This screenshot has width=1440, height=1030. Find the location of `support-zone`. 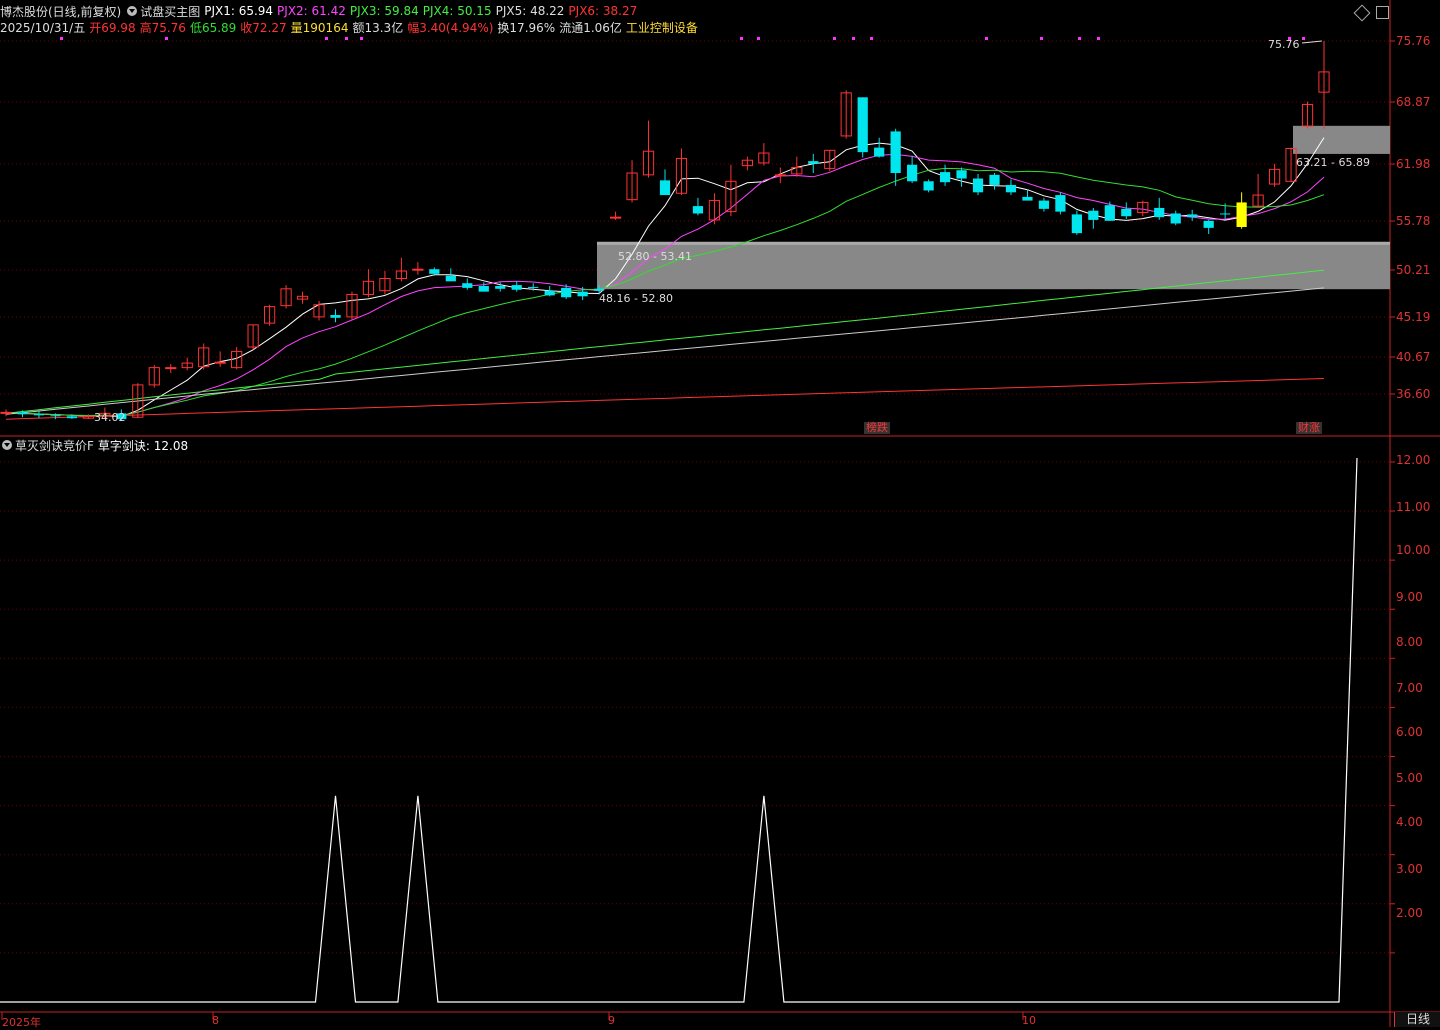

support-zone is located at coordinates (993, 265).